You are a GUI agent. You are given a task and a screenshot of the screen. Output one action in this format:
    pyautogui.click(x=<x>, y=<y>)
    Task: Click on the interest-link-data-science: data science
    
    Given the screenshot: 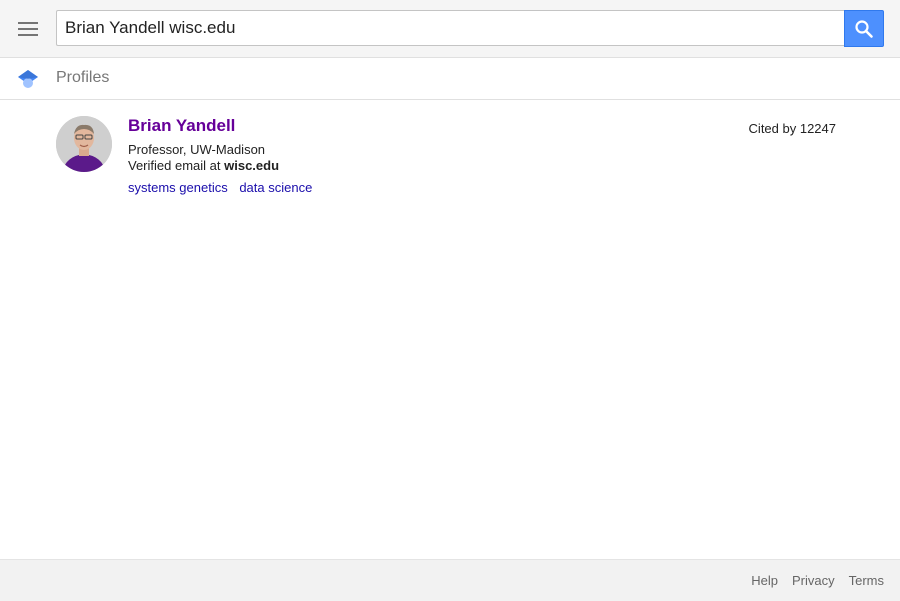 What is the action you would take?
    pyautogui.click(x=275, y=187)
    